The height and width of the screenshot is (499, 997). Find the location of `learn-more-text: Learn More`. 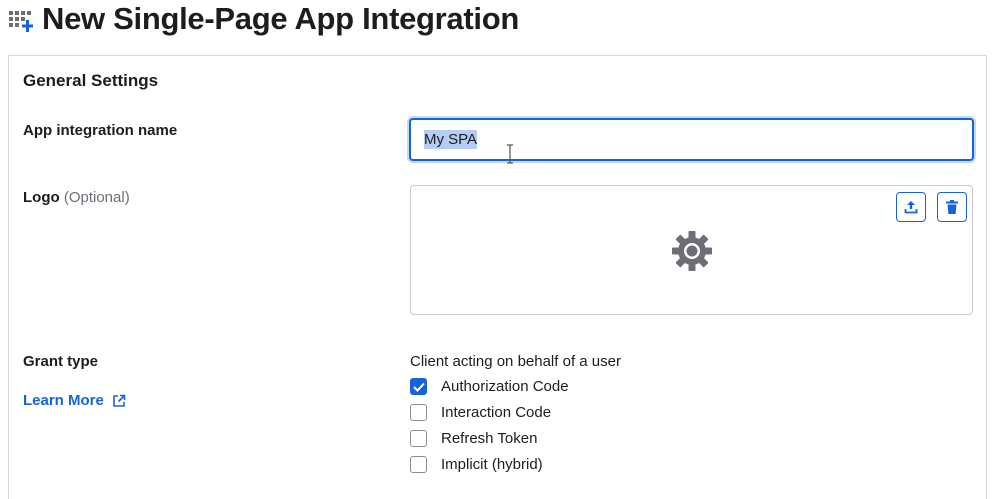

learn-more-text: Learn More is located at coordinates (63, 400).